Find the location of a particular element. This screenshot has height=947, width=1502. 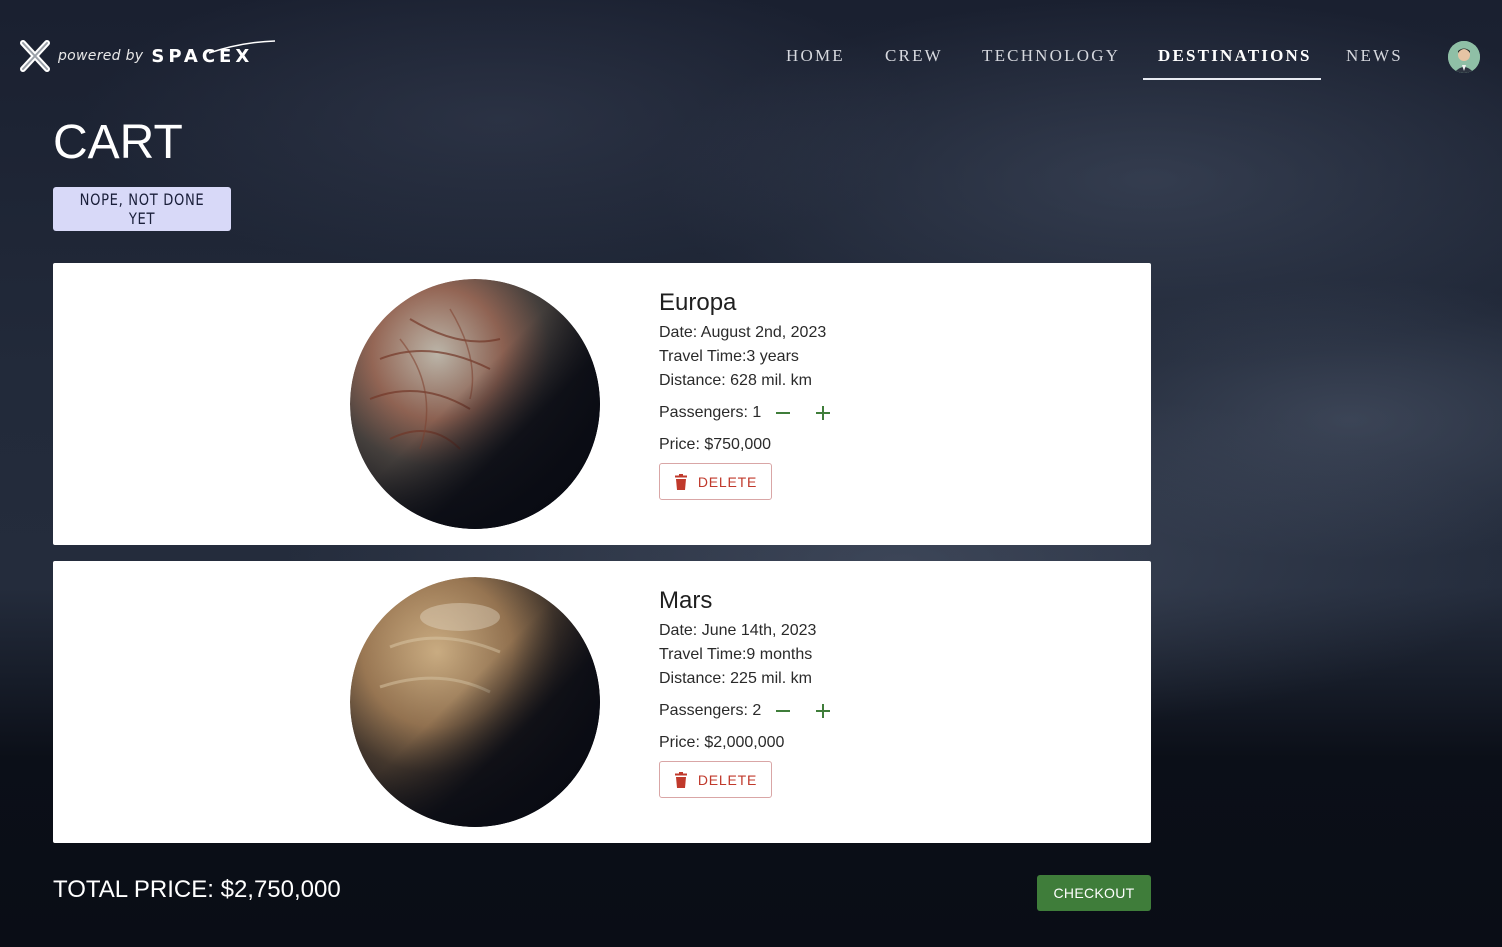

not-done-yet-label: NOPE, NOT DONE YET is located at coordinates (142, 209).